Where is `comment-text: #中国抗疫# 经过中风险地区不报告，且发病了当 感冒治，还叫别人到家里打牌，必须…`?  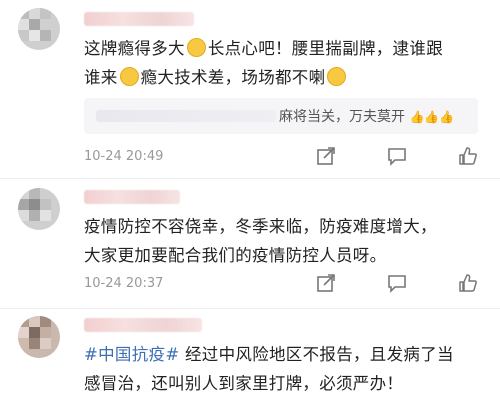 comment-text: #中国抗疫# 经过中风险地区不报告，且发病了当 感冒治，还叫别人到家里打牌，必须… is located at coordinates (269, 369).